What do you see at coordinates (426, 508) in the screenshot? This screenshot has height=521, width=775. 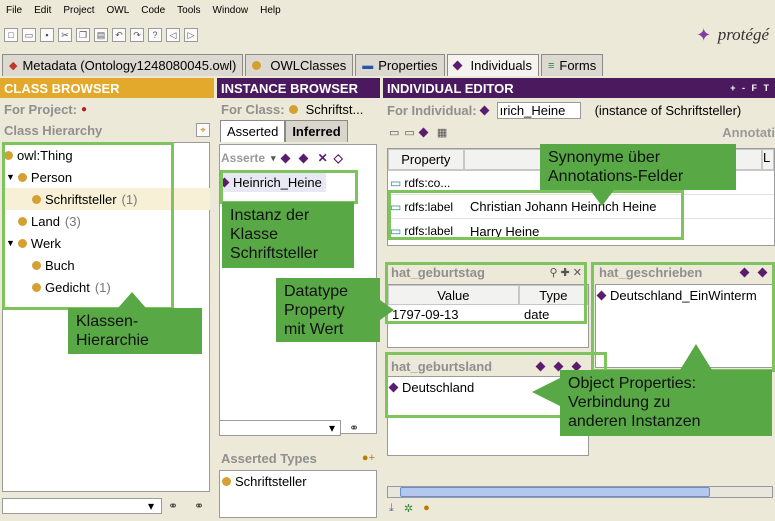 I see `class-add-icon: ●` at bounding box center [426, 508].